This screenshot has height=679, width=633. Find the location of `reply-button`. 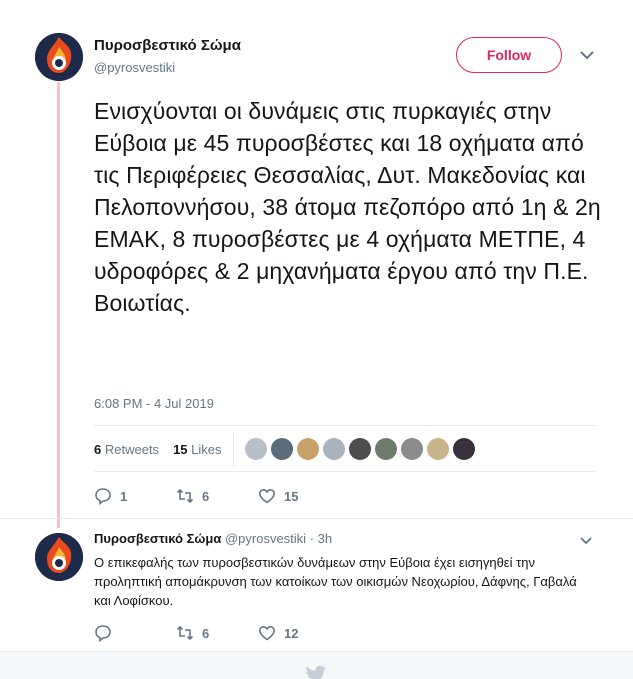

reply-button is located at coordinates (135, 633).